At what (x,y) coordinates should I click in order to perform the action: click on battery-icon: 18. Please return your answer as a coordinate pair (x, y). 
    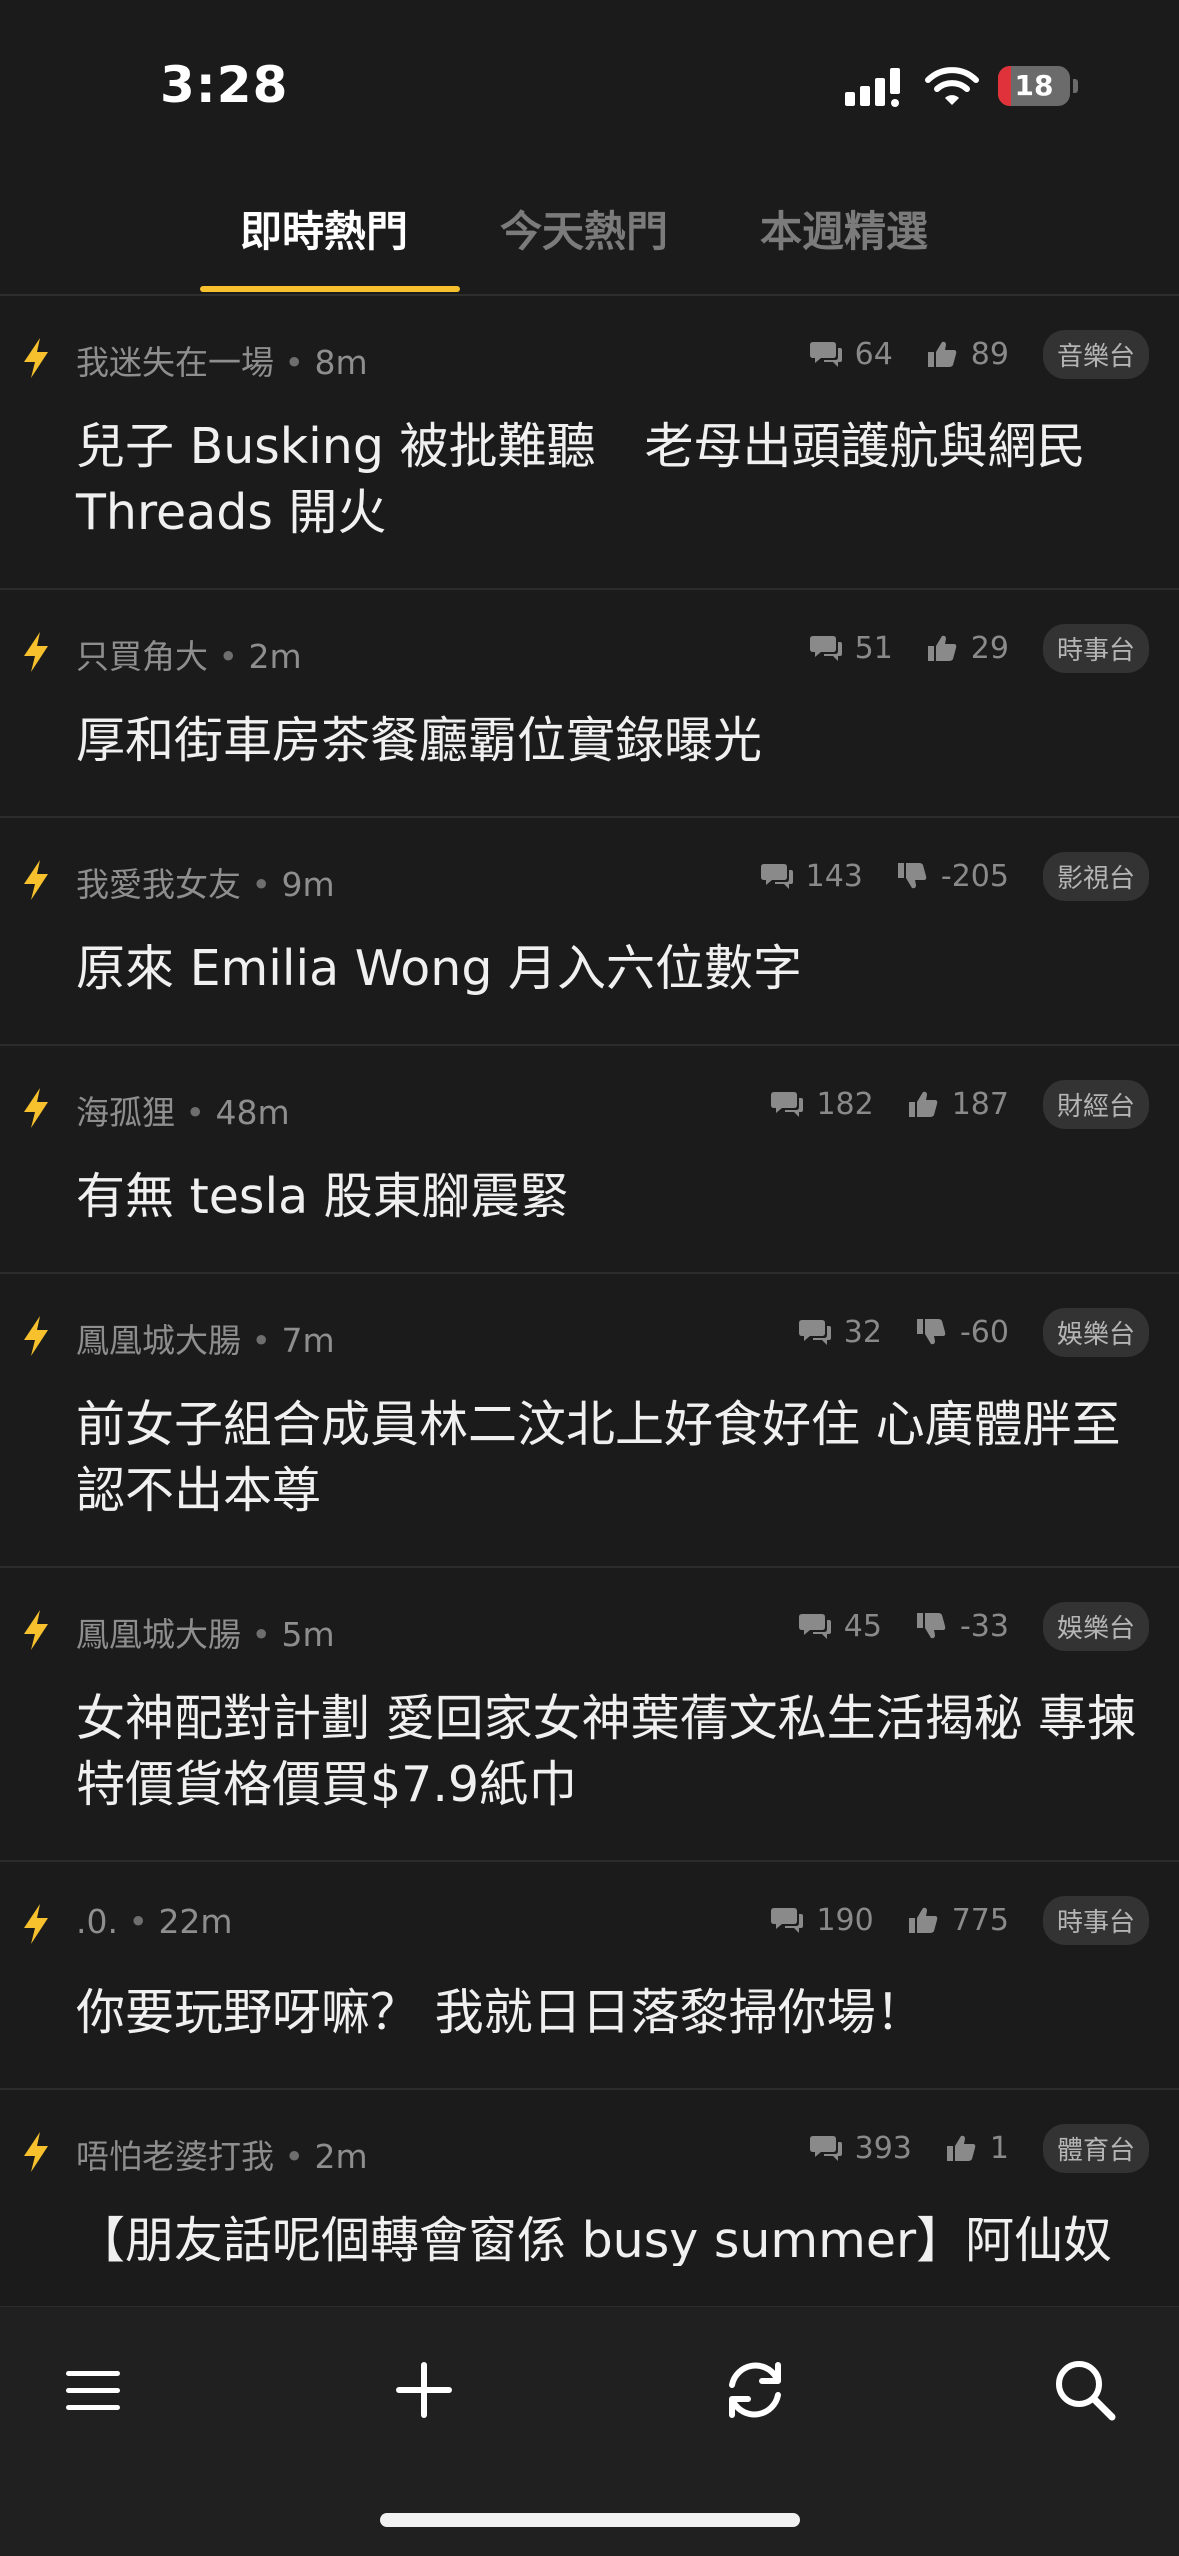
    Looking at the image, I should click on (1038, 86).